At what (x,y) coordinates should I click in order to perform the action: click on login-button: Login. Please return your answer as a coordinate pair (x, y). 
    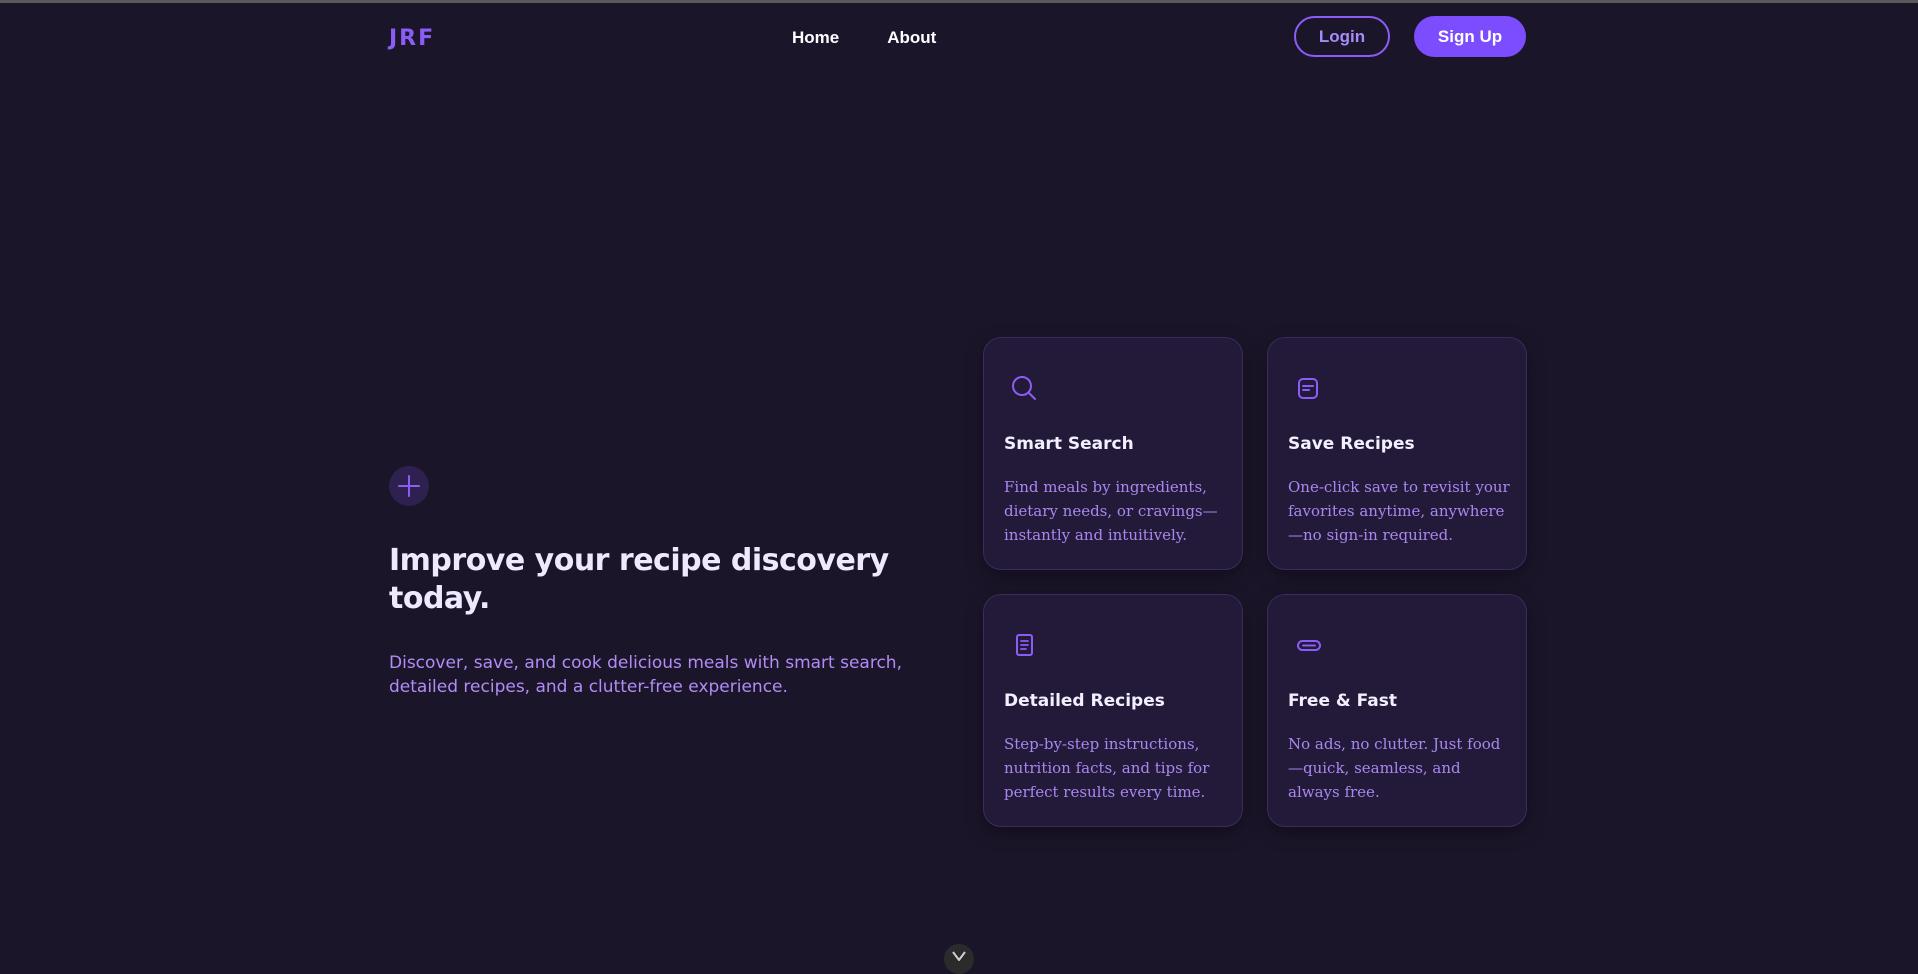
    Looking at the image, I should click on (1342, 36).